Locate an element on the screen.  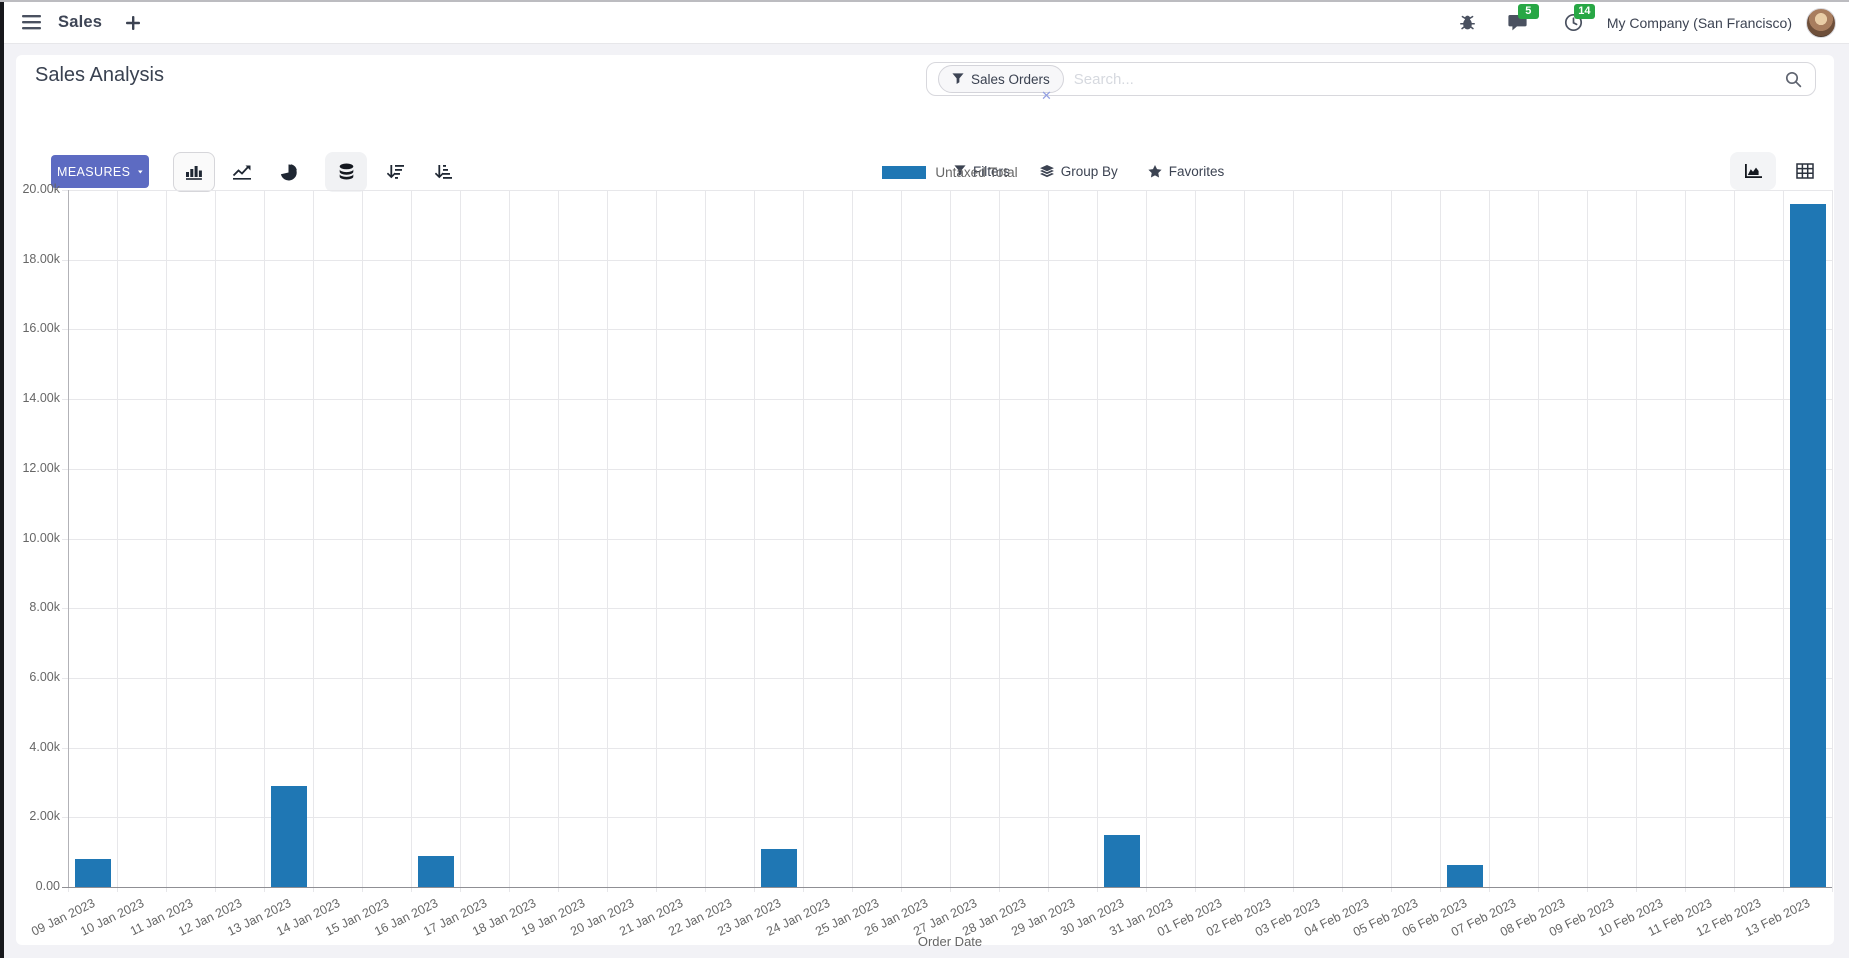
y-tick-label: 12.00k is located at coordinates (41, 467).